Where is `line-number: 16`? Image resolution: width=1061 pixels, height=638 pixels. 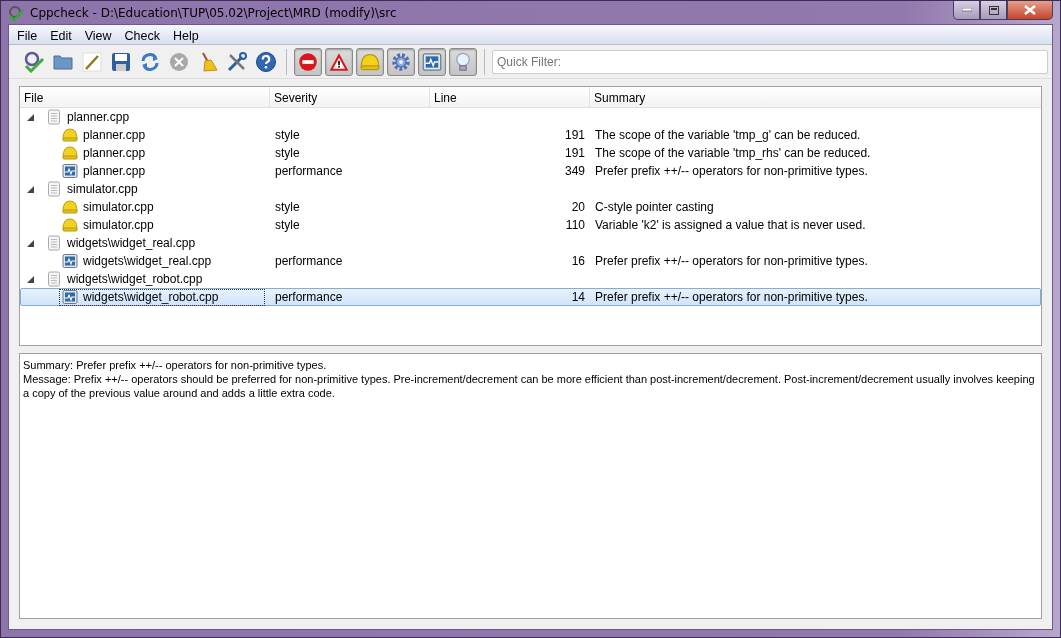
line-number: 16 is located at coordinates (578, 261).